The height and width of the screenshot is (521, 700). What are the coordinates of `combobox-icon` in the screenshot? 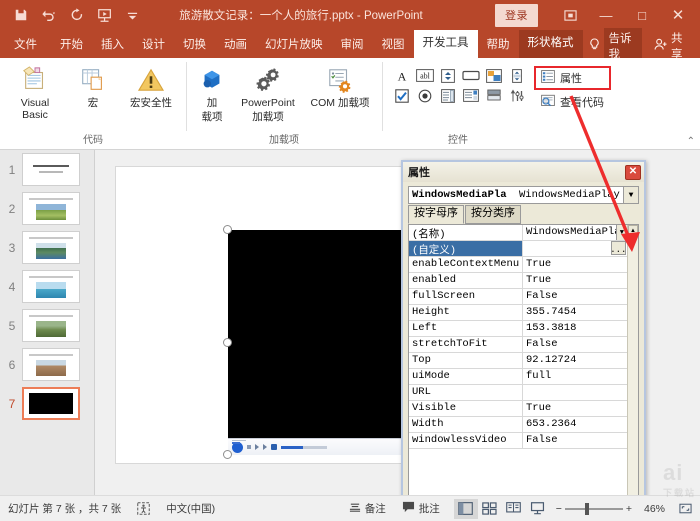 It's located at (470, 95).